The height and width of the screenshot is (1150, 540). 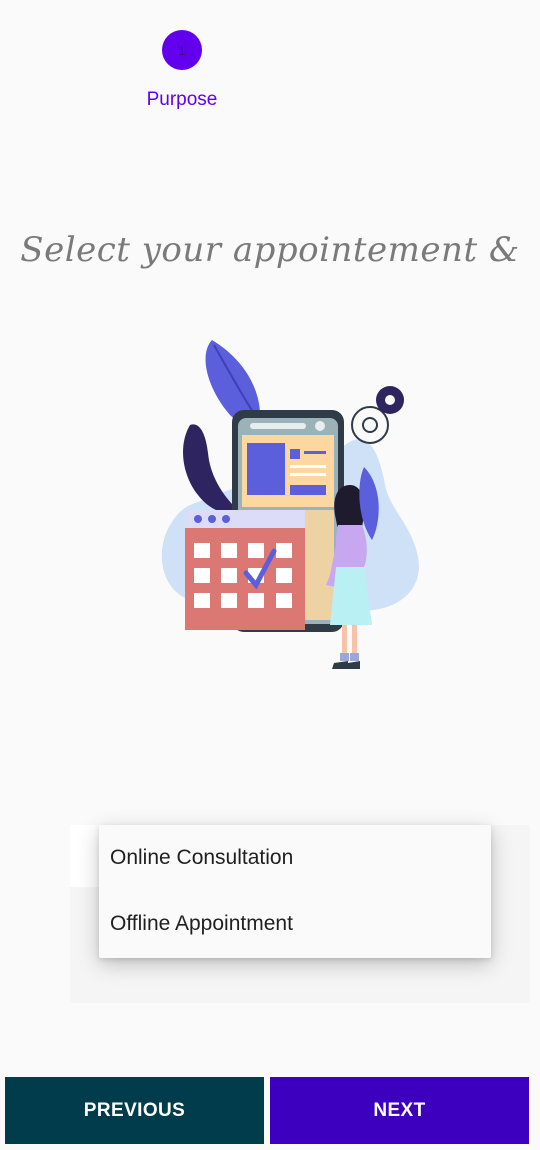 I want to click on option-offline-appointment: Offline Appointment, so click(x=295, y=924).